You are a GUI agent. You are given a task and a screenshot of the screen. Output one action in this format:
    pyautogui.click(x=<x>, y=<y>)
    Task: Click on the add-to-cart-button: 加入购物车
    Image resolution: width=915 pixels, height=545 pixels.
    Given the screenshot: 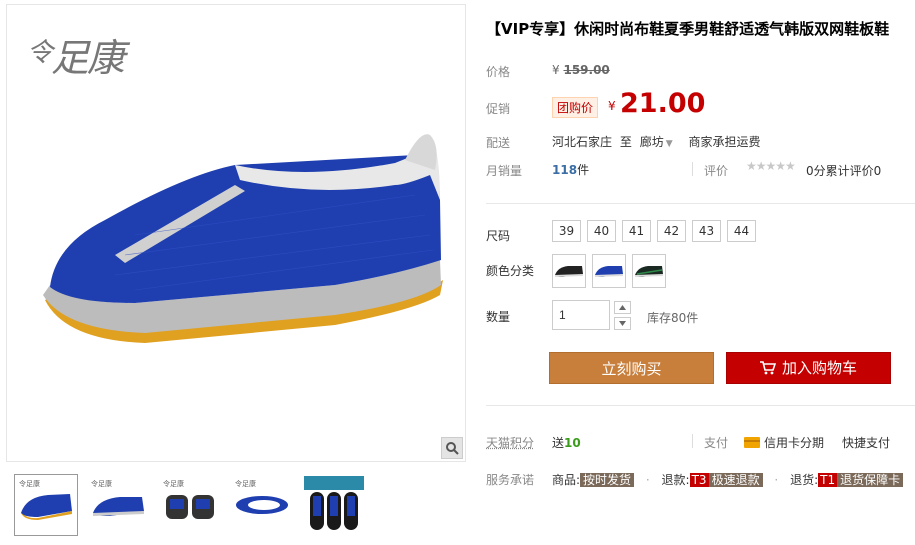 What is the action you would take?
    pyautogui.click(x=808, y=368)
    